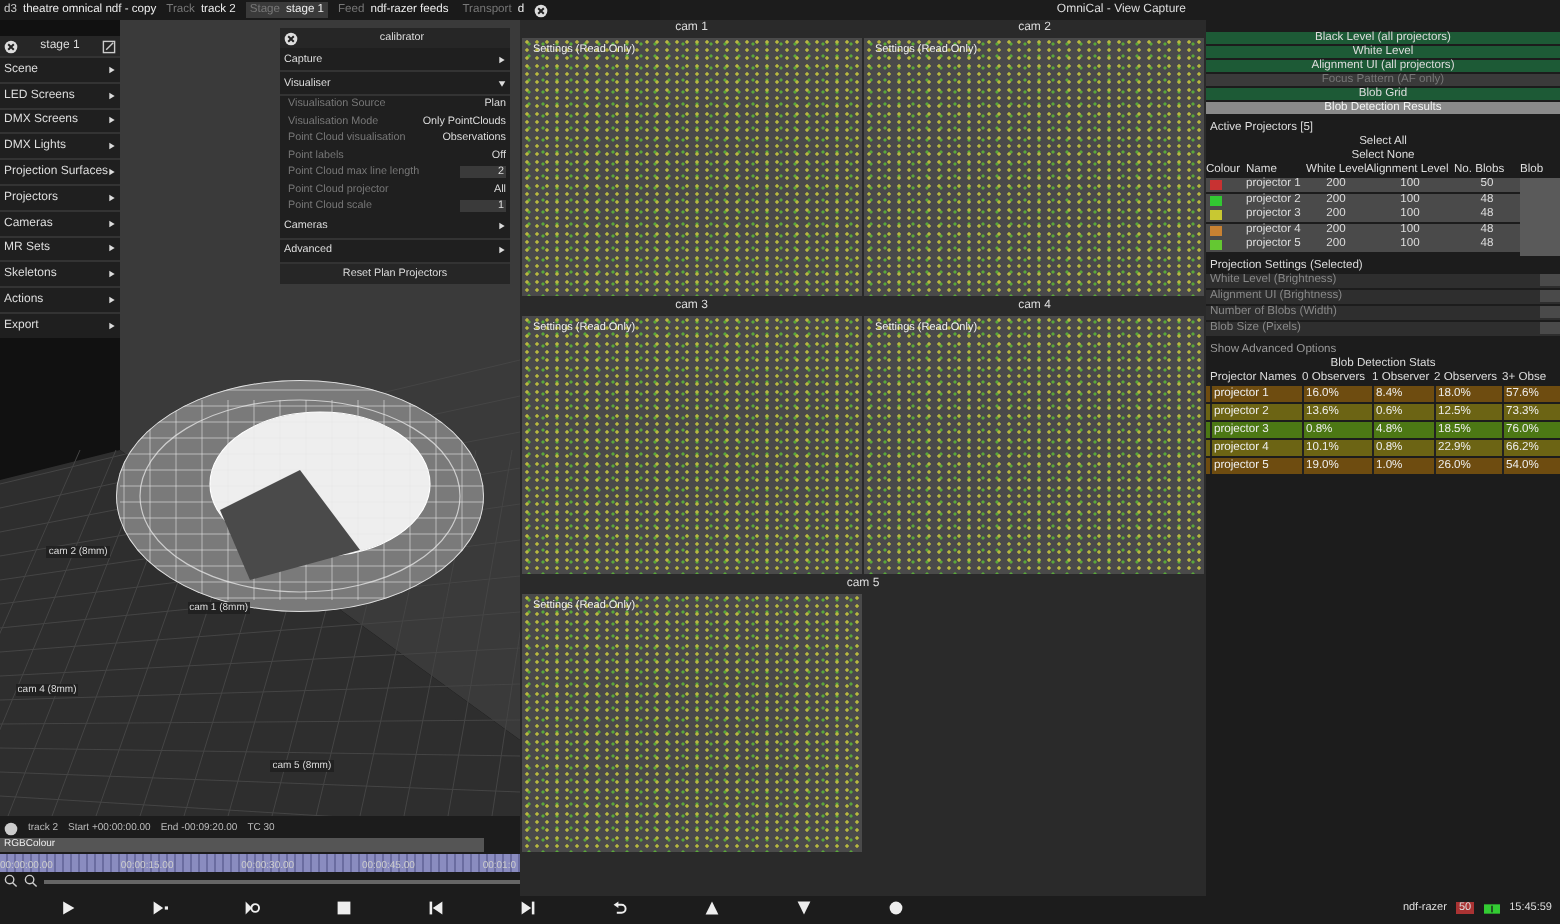  I want to click on up-triangle-icon, so click(712, 908).